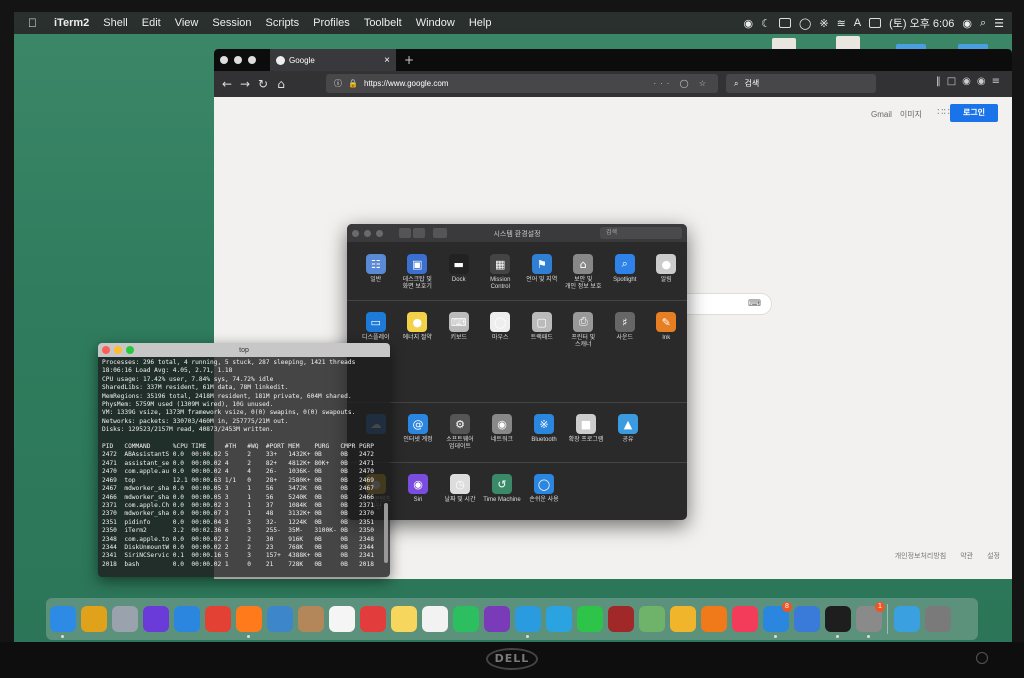 This screenshot has width=1024, height=678. I want to click on siri-icon, so click(156, 619).